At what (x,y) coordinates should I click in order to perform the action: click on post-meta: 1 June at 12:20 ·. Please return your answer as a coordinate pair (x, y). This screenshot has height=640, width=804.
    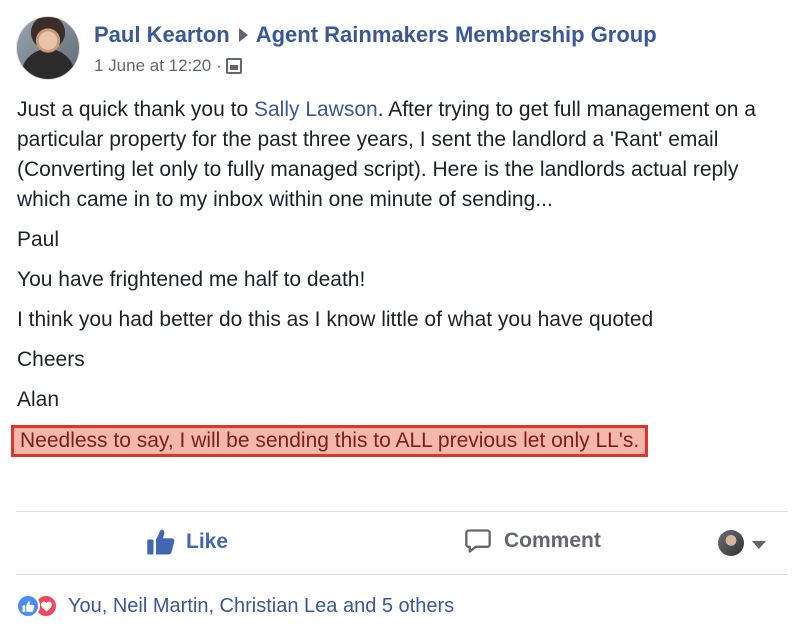
    Looking at the image, I should click on (168, 66).